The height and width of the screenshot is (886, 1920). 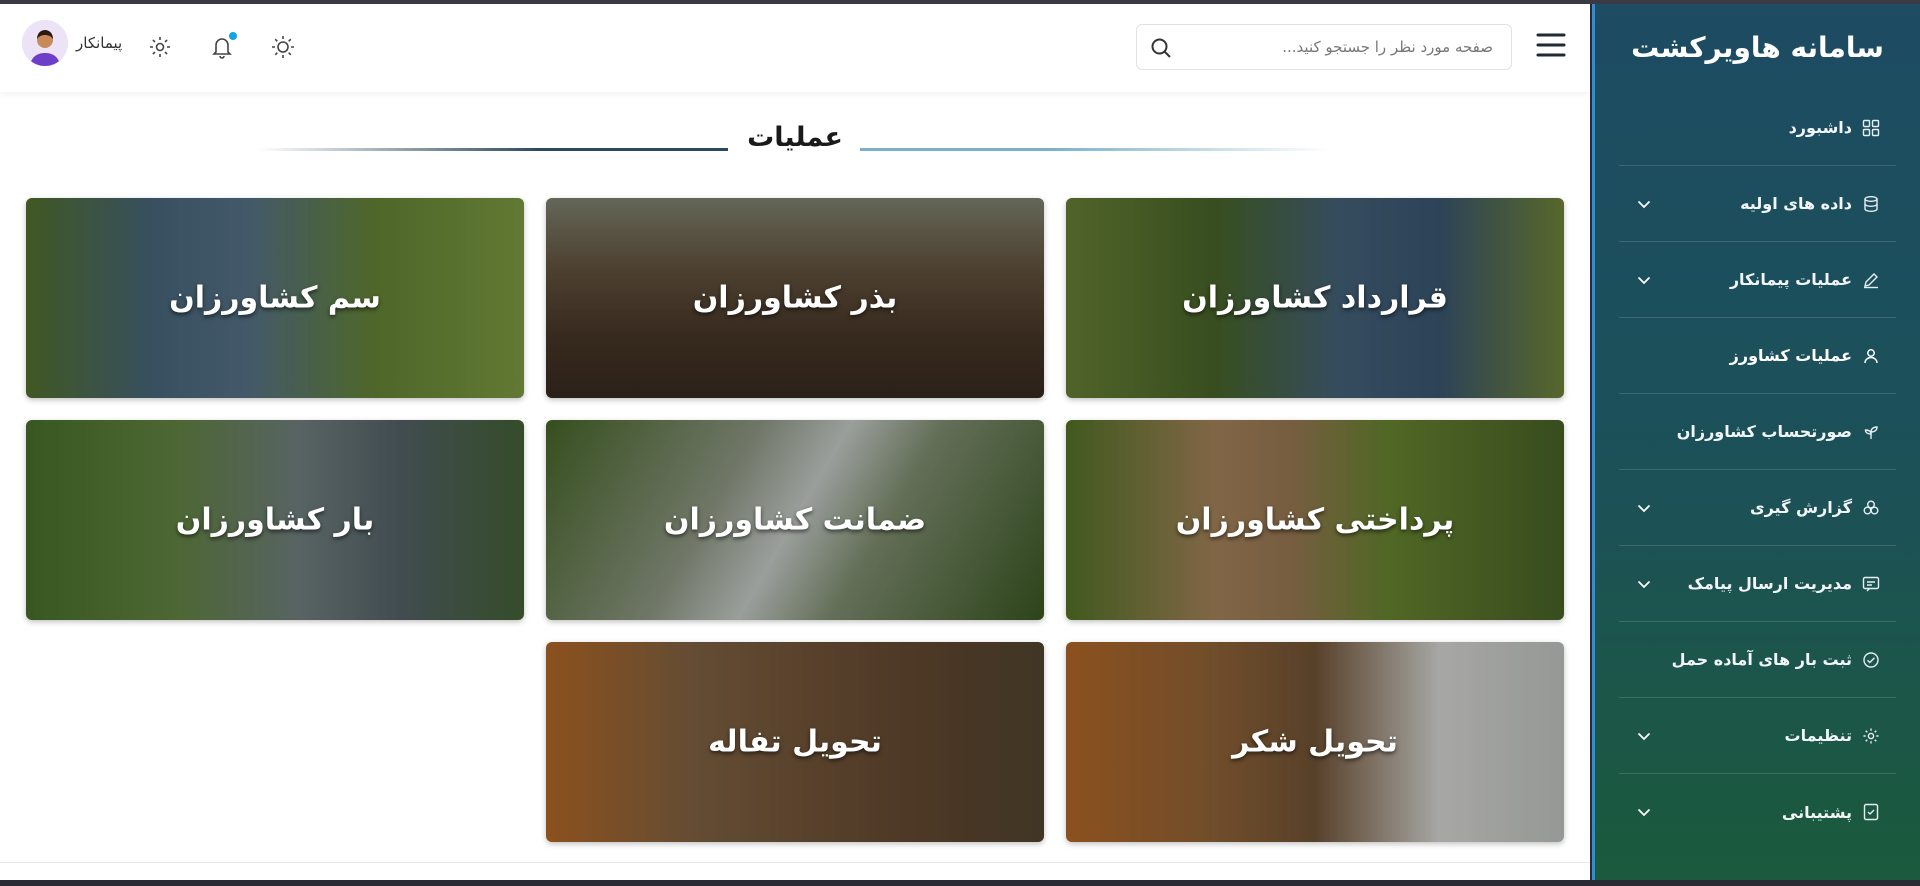 I want to click on search-box, so click(x=1324, y=47).